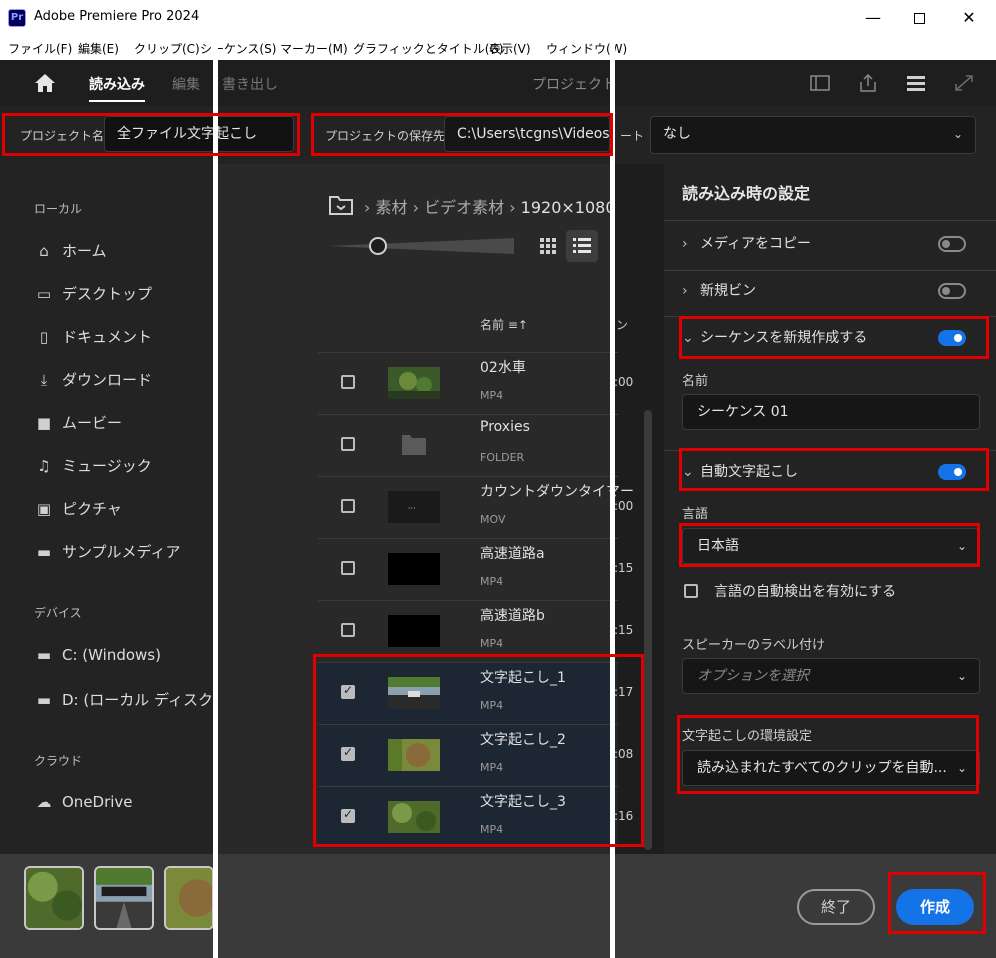  What do you see at coordinates (341, 205) in the screenshot?
I see `folder-open-icon` at bounding box center [341, 205].